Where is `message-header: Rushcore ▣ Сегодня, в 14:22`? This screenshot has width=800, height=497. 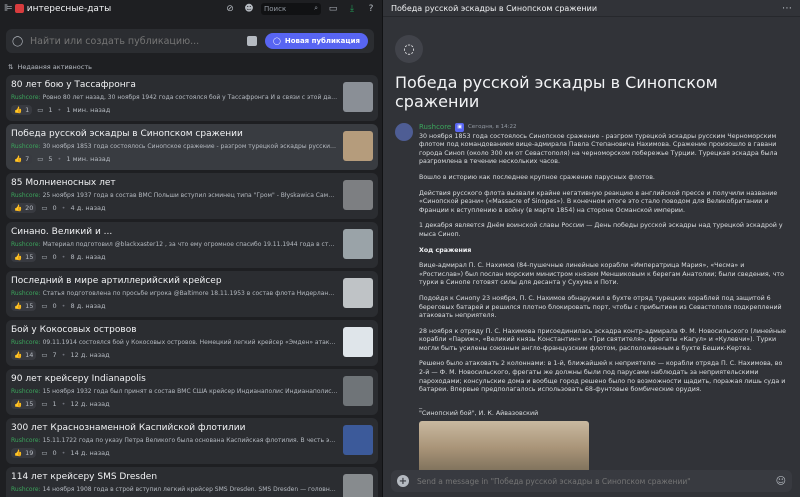 message-header: Rushcore ▣ Сегодня, в 14:22 is located at coordinates (603, 127).